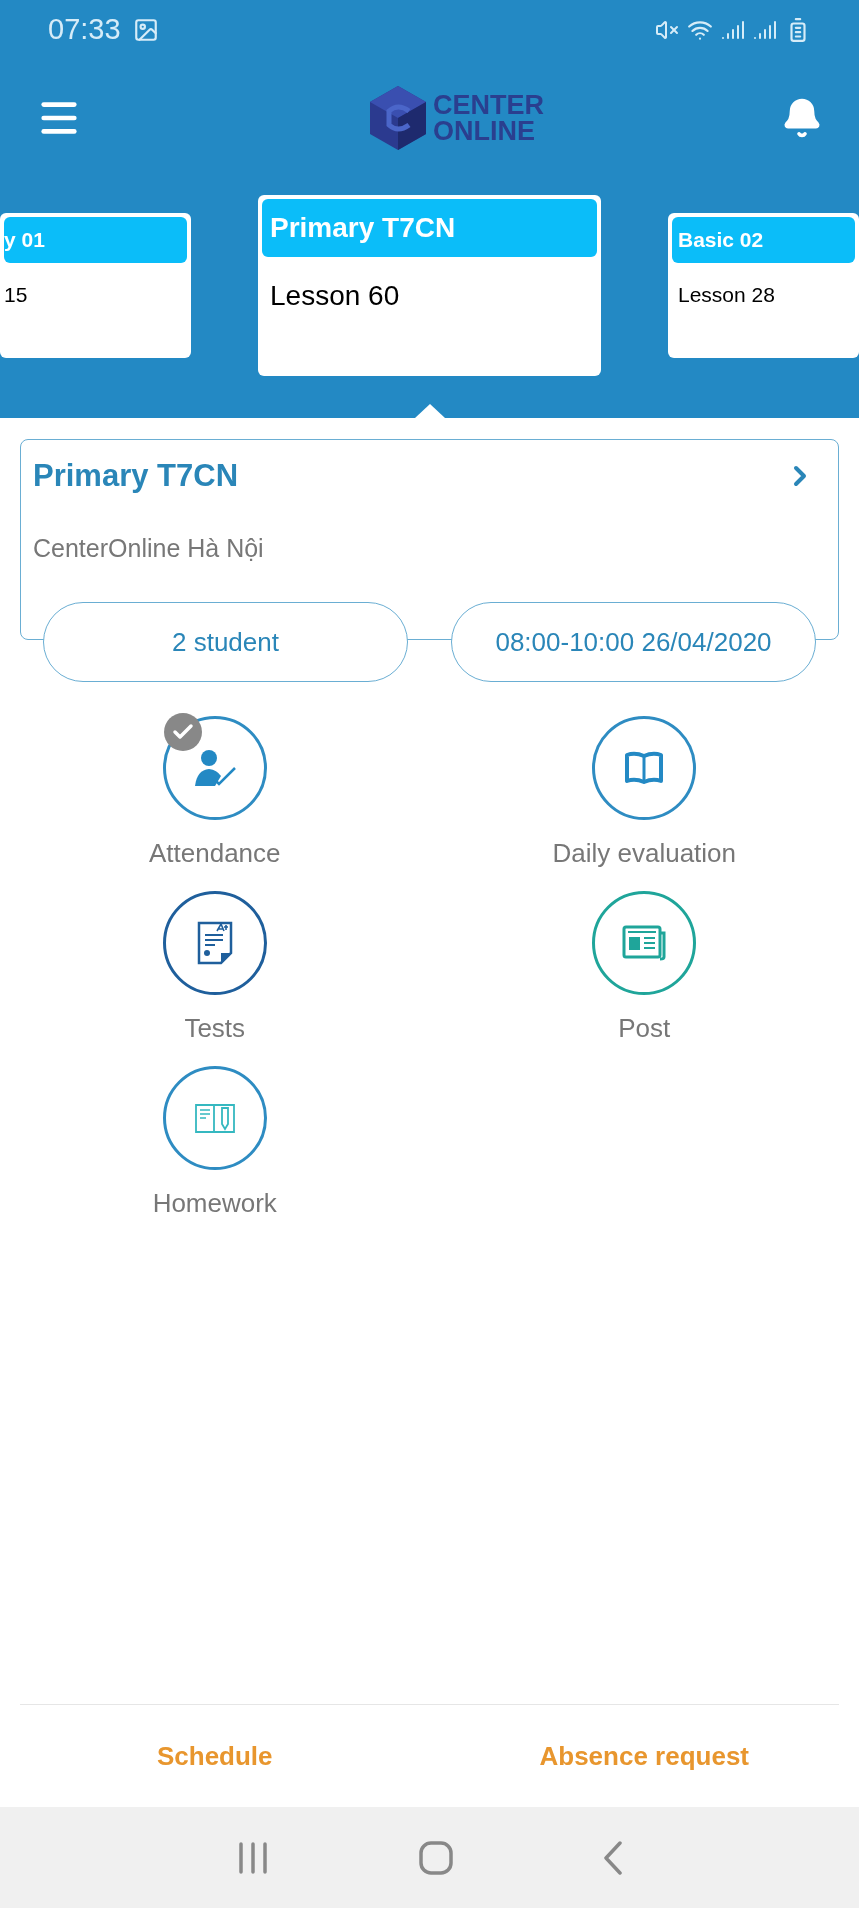 The width and height of the screenshot is (859, 1908). What do you see at coordinates (252, 1857) in the screenshot?
I see `recent-apps-icon` at bounding box center [252, 1857].